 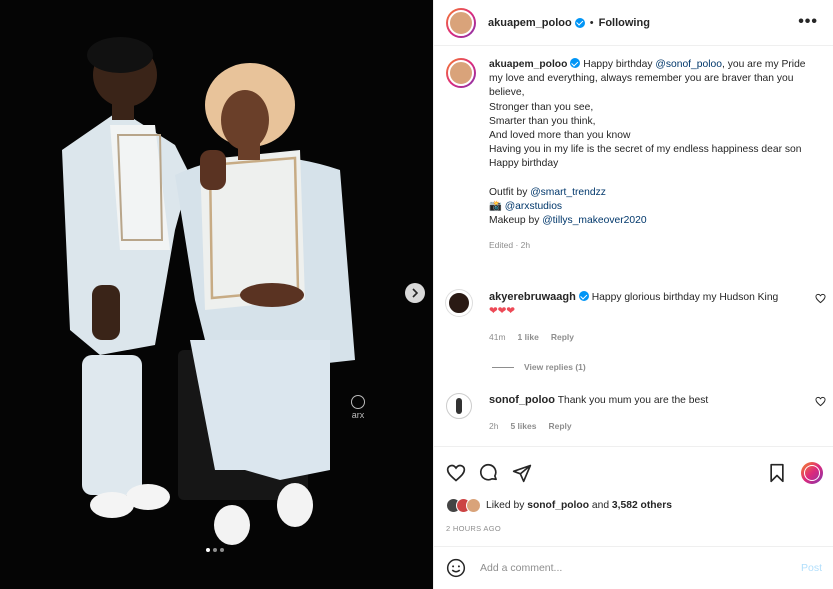 I want to click on comment-likes: 5 likes, so click(x=523, y=426).